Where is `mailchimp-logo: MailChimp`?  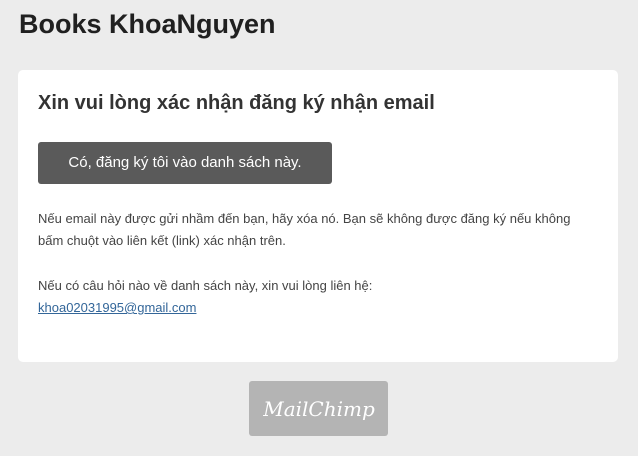 mailchimp-logo: MailChimp is located at coordinates (318, 409).